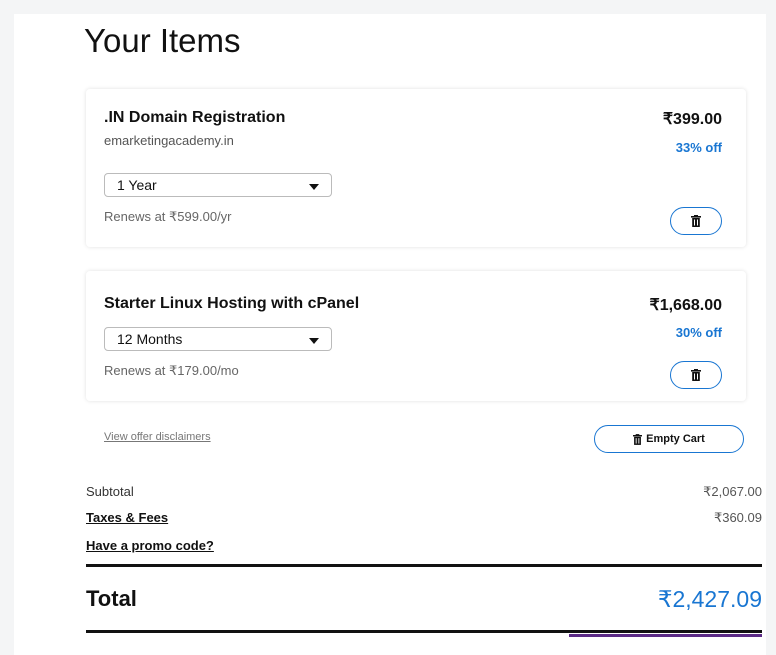 Image resolution: width=776 pixels, height=655 pixels. What do you see at coordinates (127, 517) in the screenshot?
I see `taxes-fees-link: Taxes & Fees` at bounding box center [127, 517].